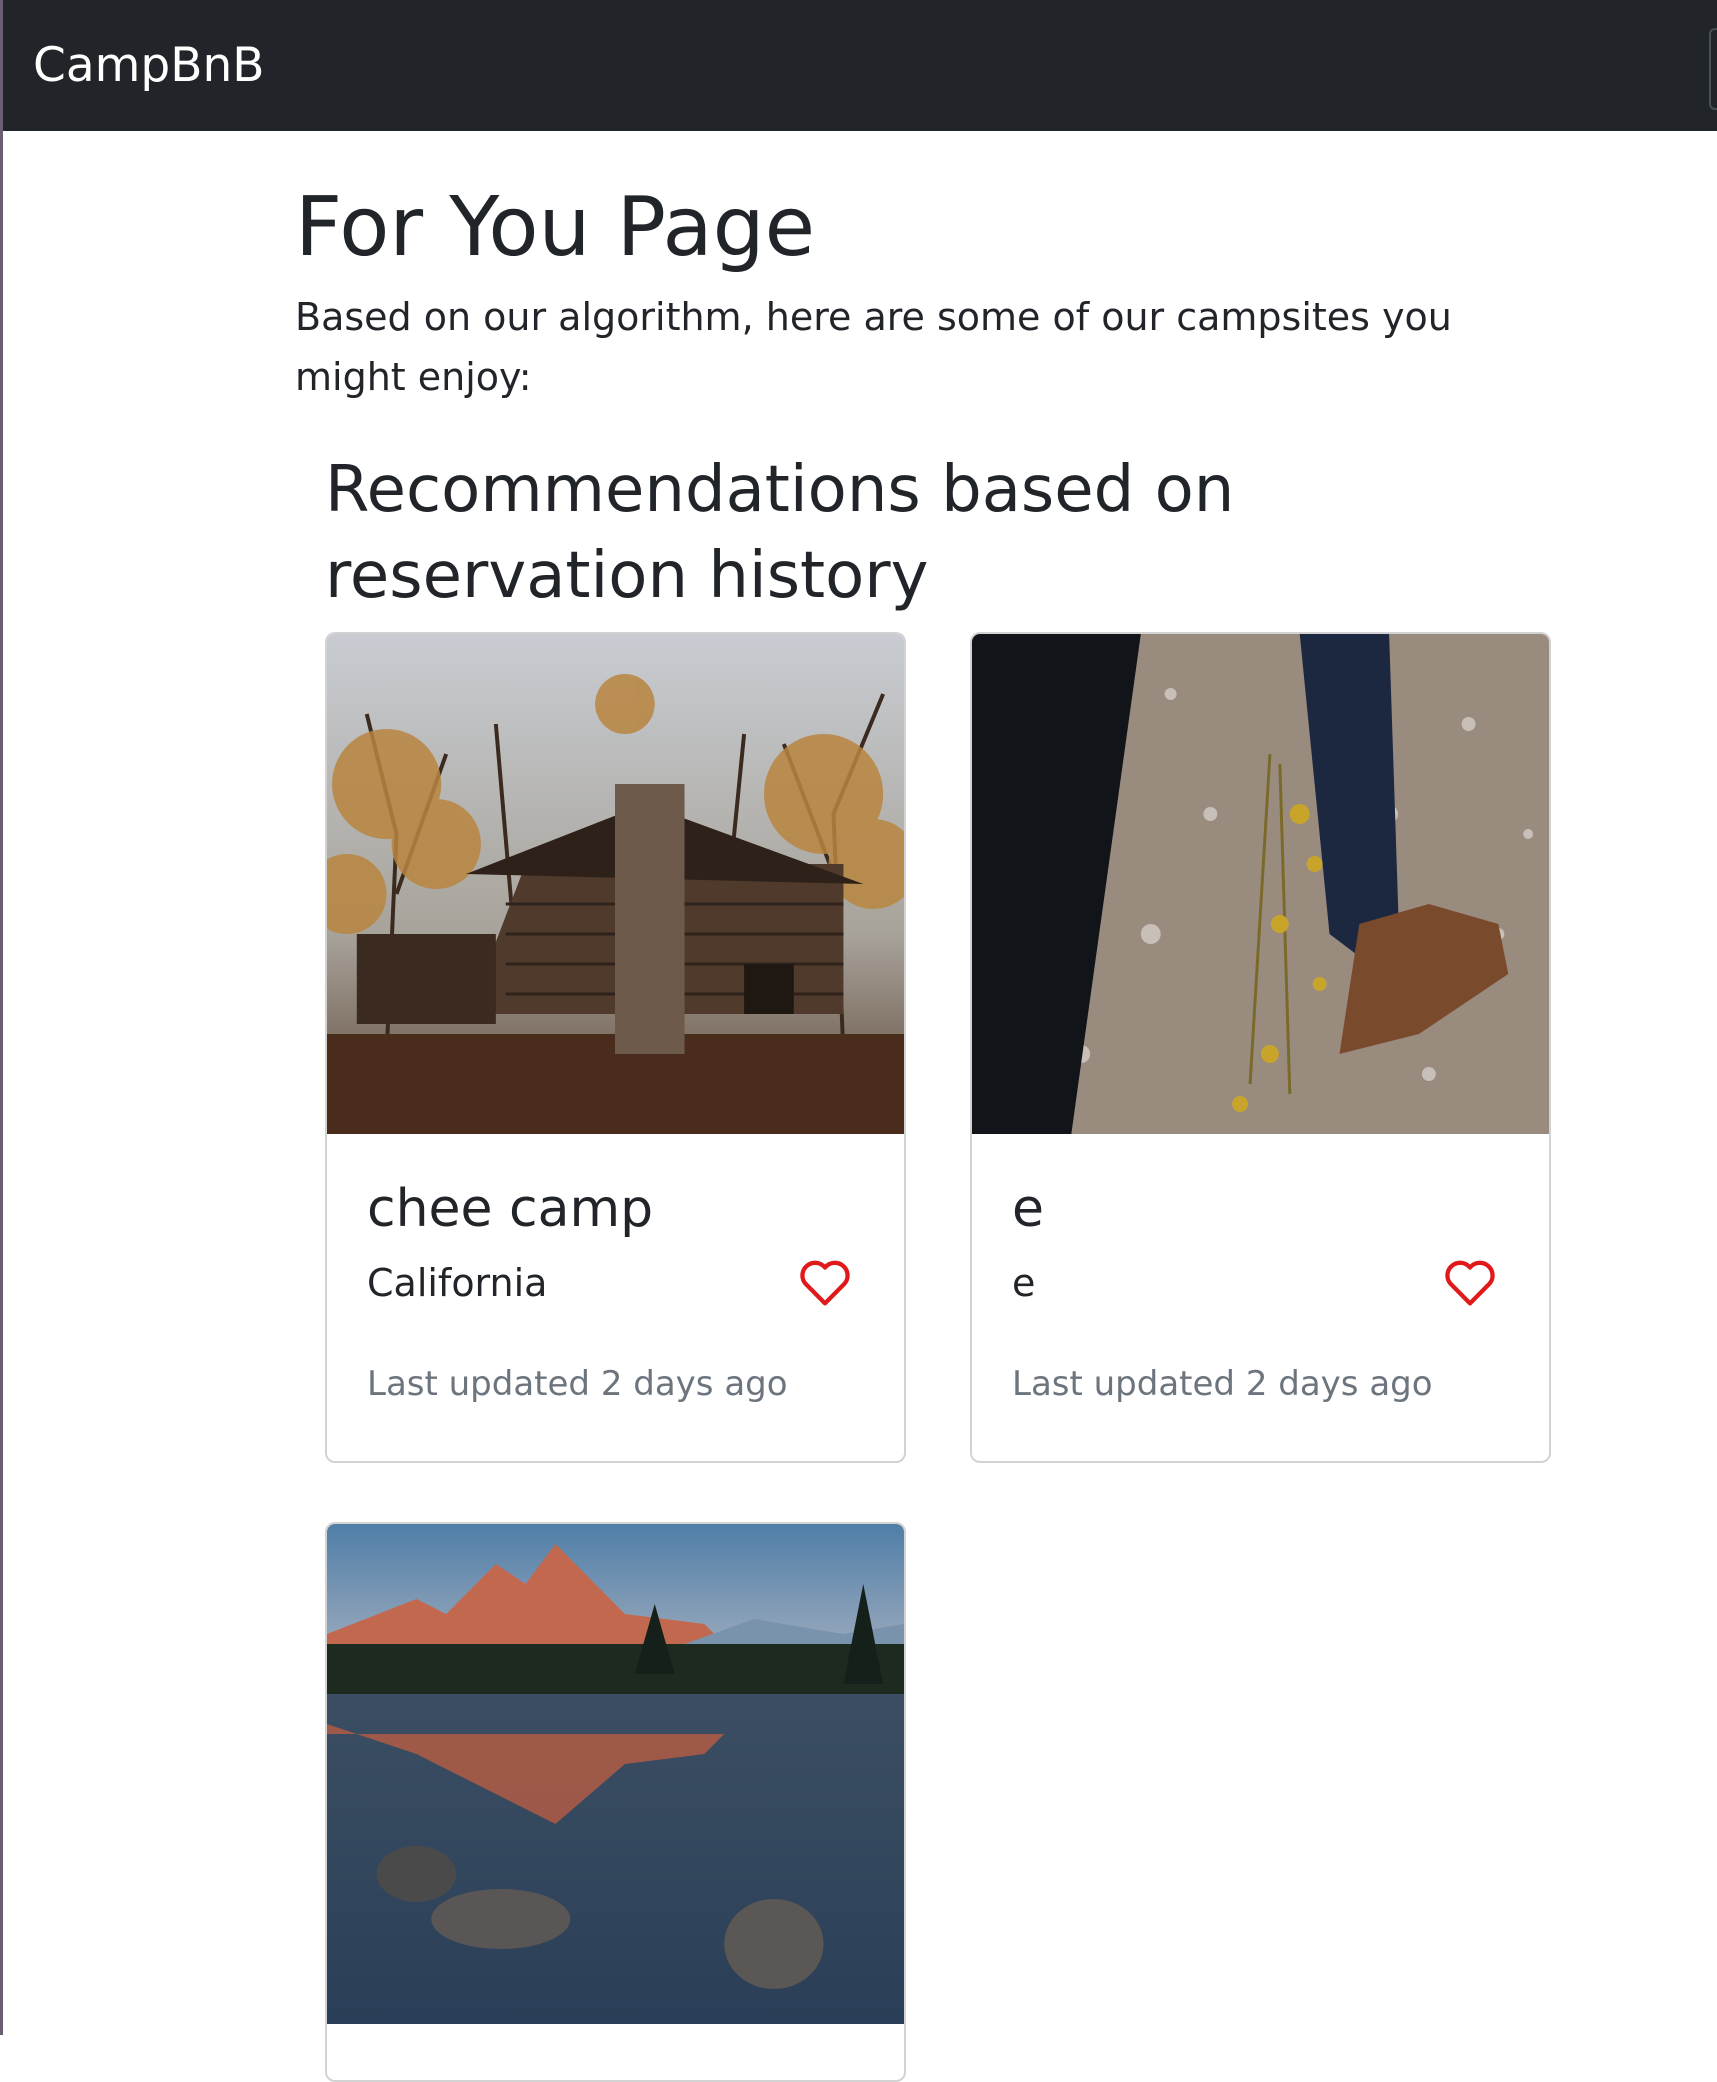 This screenshot has width=1717, height=2082. I want to click on campsite-card: e e Last updated 2 days ago, so click(1260, 1047).